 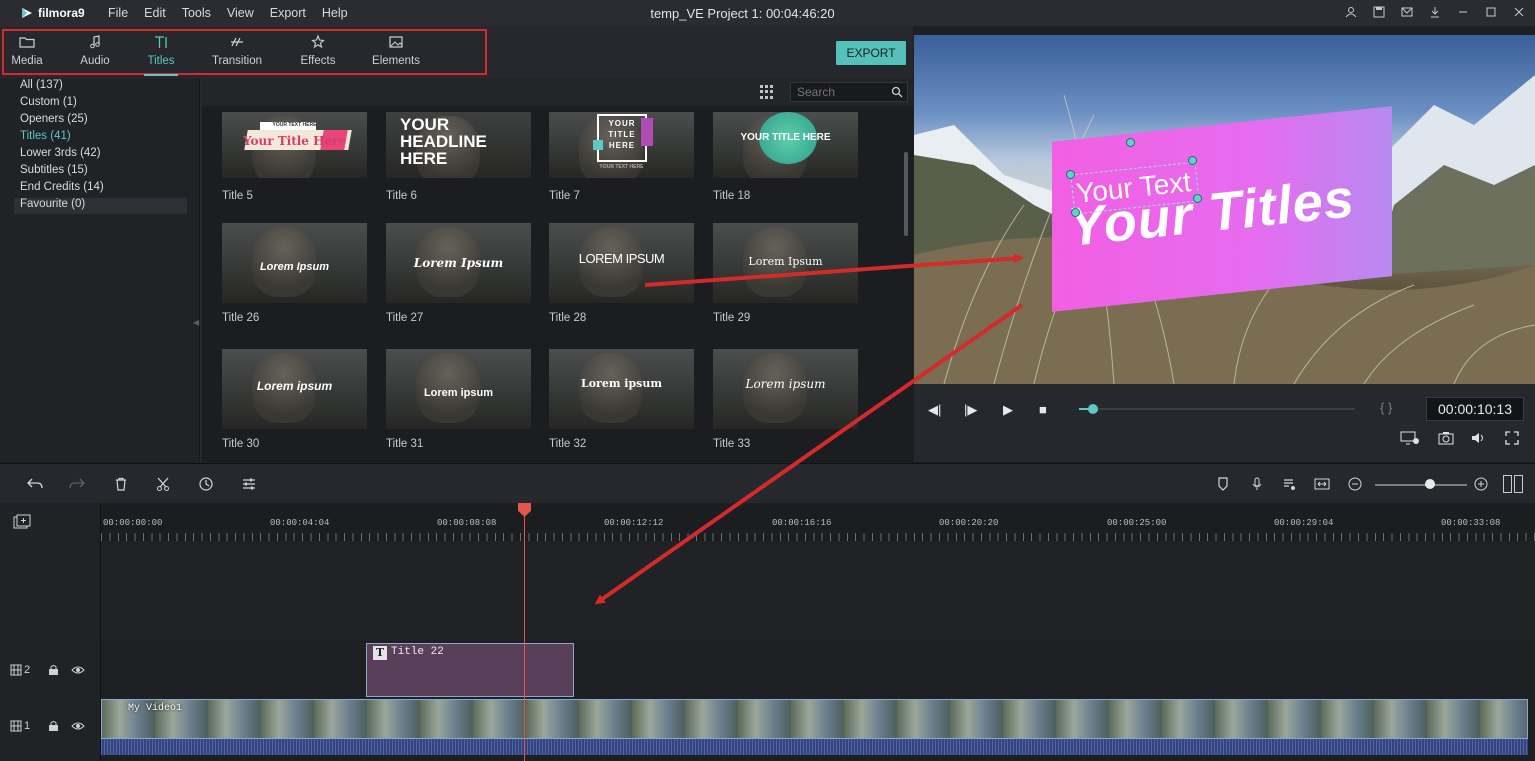 I want to click on zoom-in-icon, so click(x=1481, y=484).